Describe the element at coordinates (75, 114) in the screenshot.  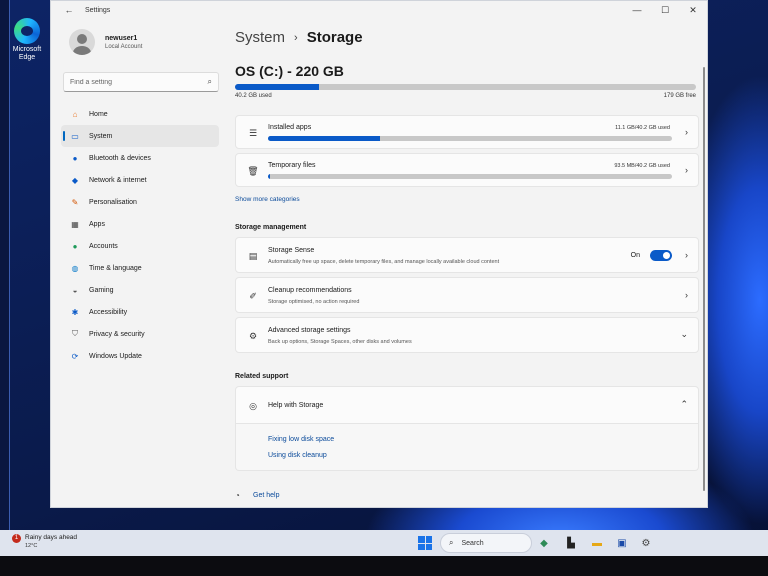
I see `home-icon: ⌂` at that location.